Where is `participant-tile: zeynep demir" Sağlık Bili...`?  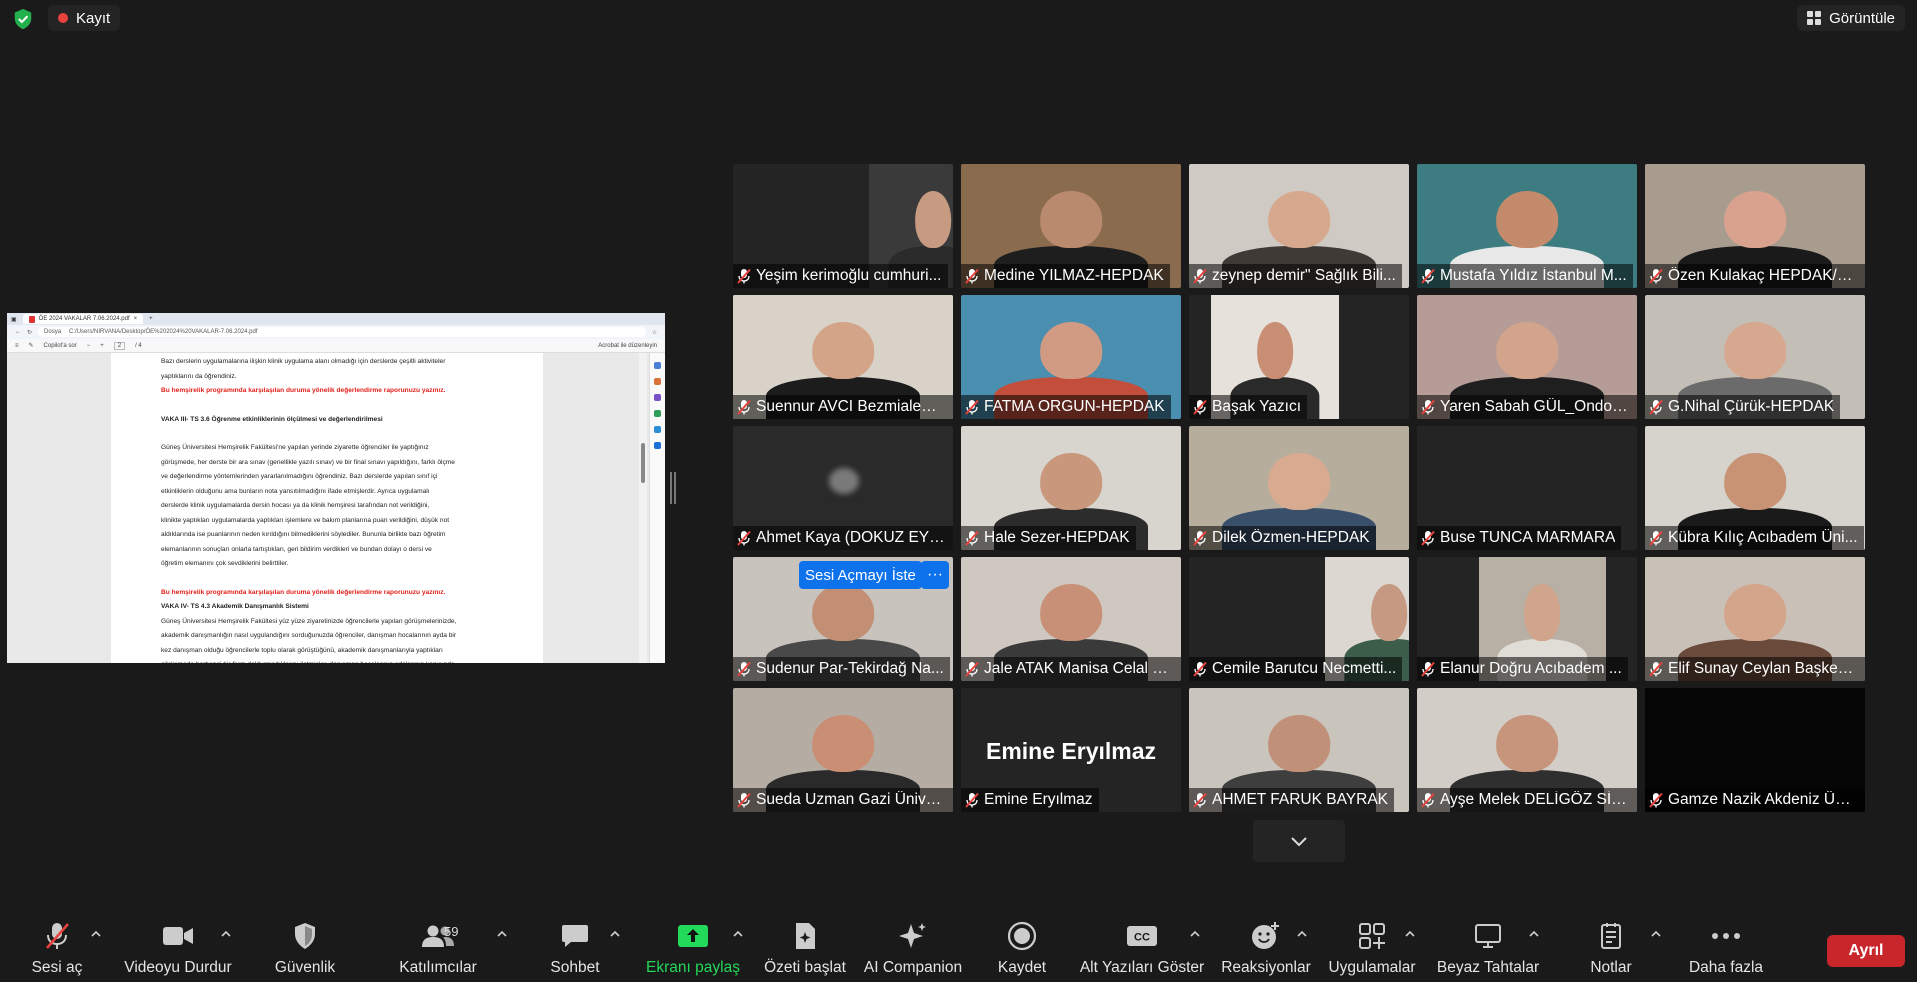
participant-tile: zeynep demir" Sağlık Bili... is located at coordinates (1299, 226).